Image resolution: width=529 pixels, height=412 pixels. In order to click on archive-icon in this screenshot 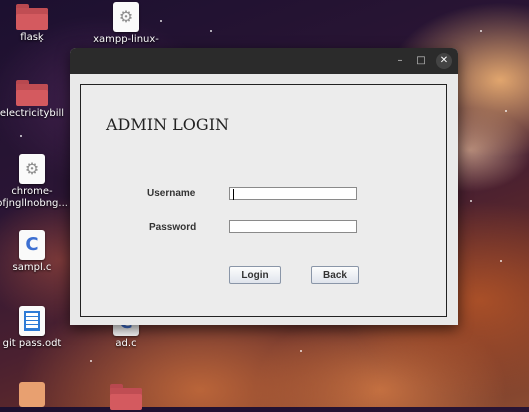, I will do `click(32, 394)`.